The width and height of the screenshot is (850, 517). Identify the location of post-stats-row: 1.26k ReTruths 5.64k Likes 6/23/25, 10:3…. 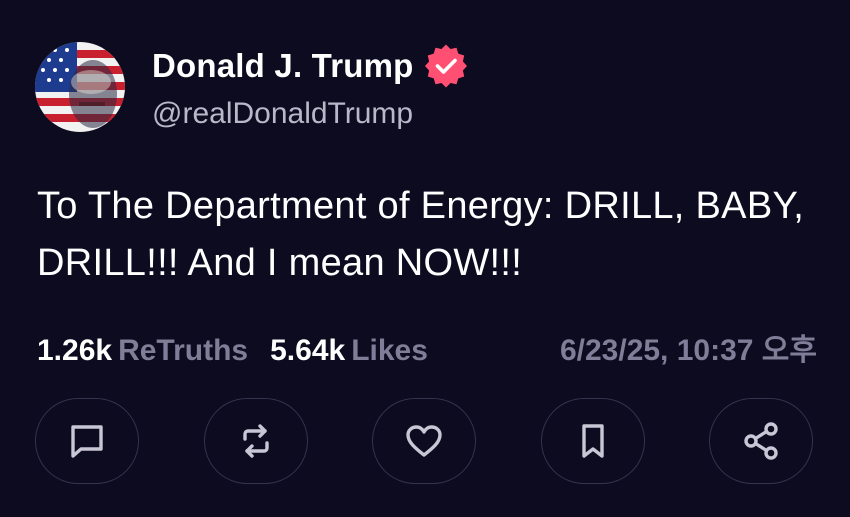
(427, 347).